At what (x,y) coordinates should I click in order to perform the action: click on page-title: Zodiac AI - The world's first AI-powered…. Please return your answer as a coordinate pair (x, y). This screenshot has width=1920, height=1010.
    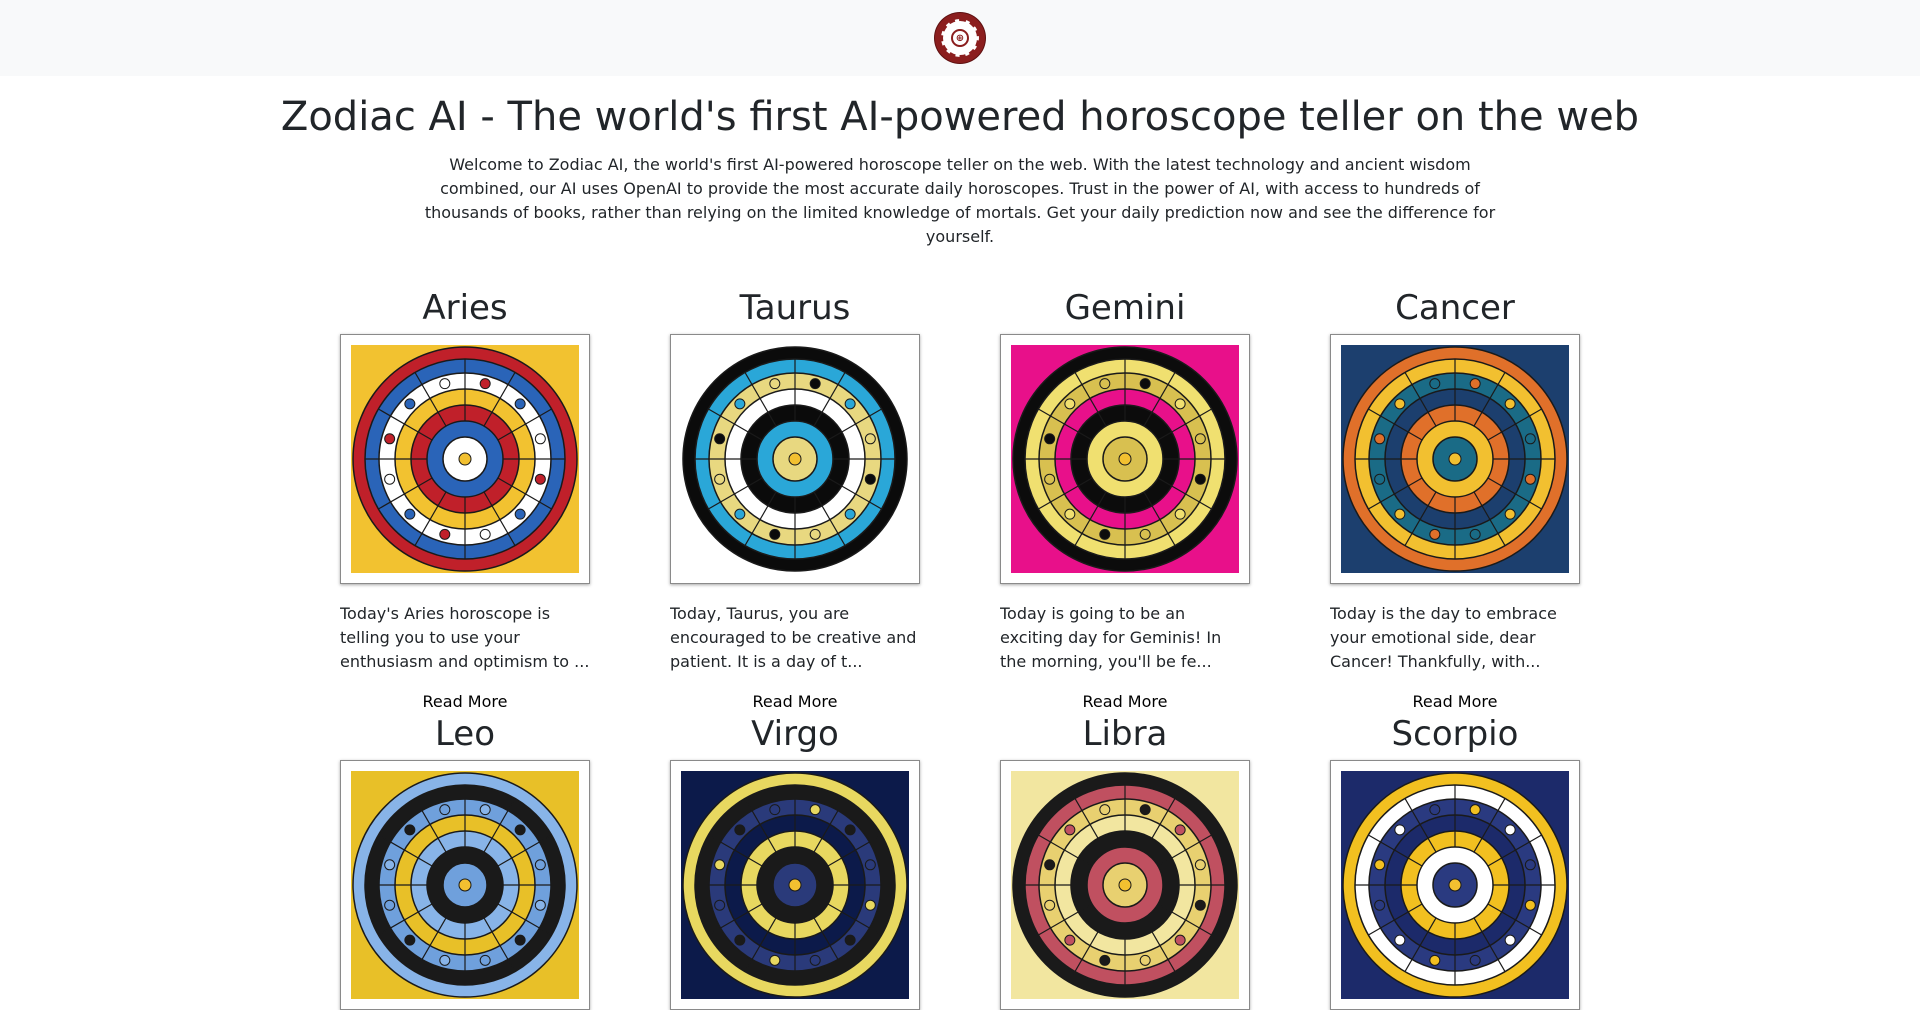
    Looking at the image, I should click on (960, 117).